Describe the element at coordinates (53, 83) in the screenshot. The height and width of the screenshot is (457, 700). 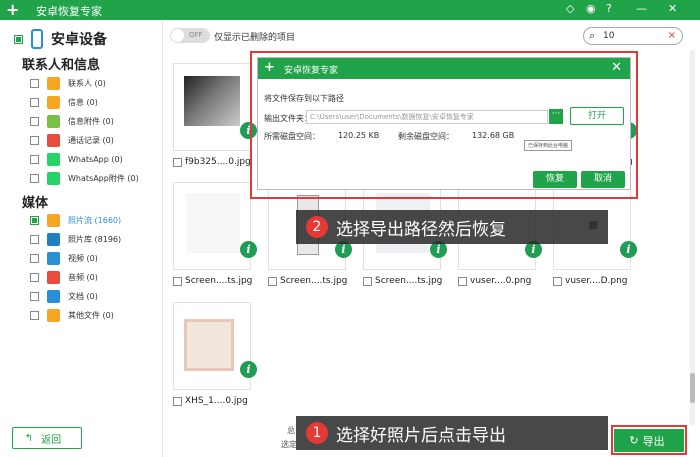
I see `person-icon` at that location.